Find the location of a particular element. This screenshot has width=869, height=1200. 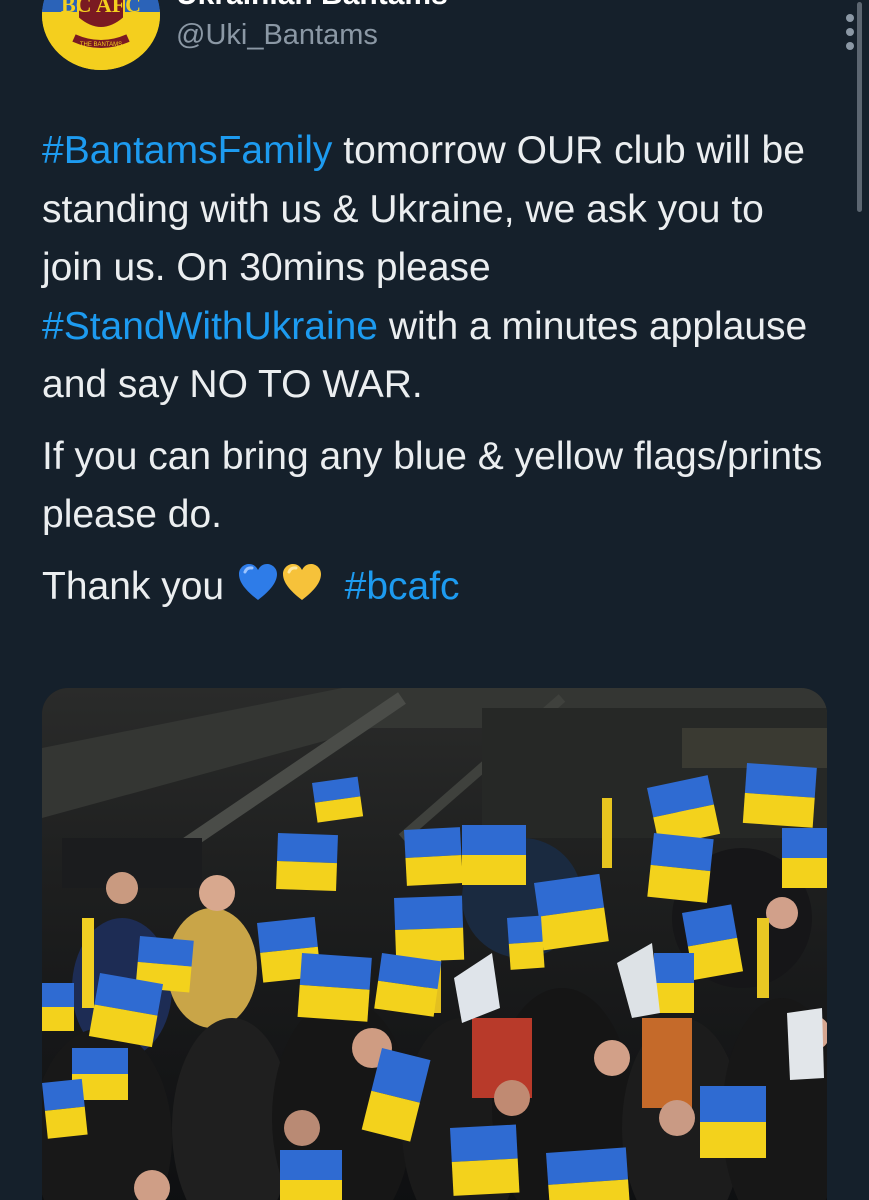

hashtag-link: #StandWithUkraine is located at coordinates (210, 326).